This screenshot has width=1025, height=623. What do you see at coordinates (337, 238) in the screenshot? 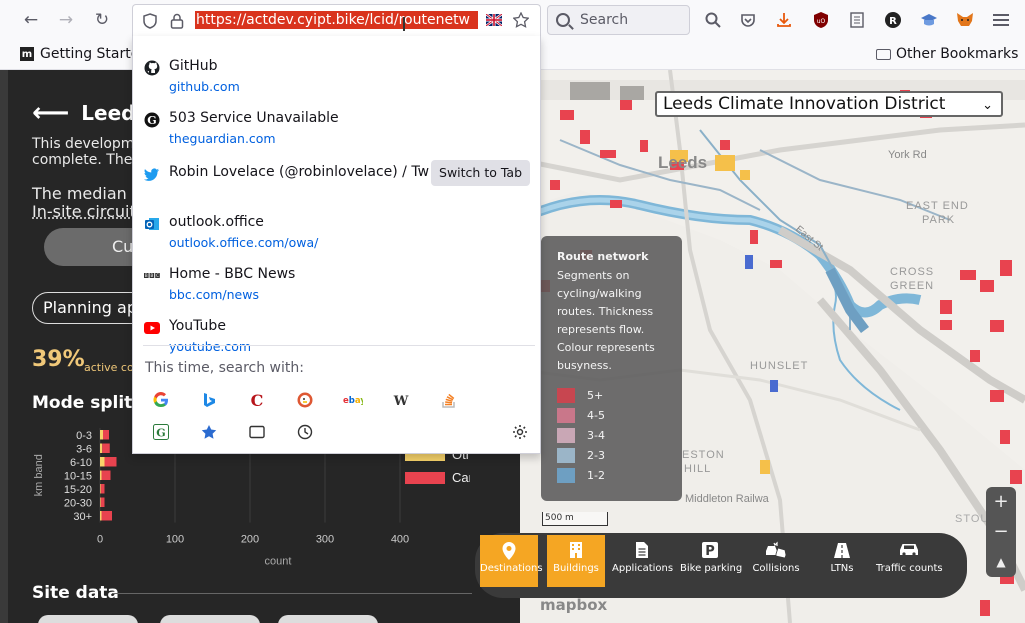
I see `url-suggestion: outlook.office outlook.office.com/owa/` at bounding box center [337, 238].